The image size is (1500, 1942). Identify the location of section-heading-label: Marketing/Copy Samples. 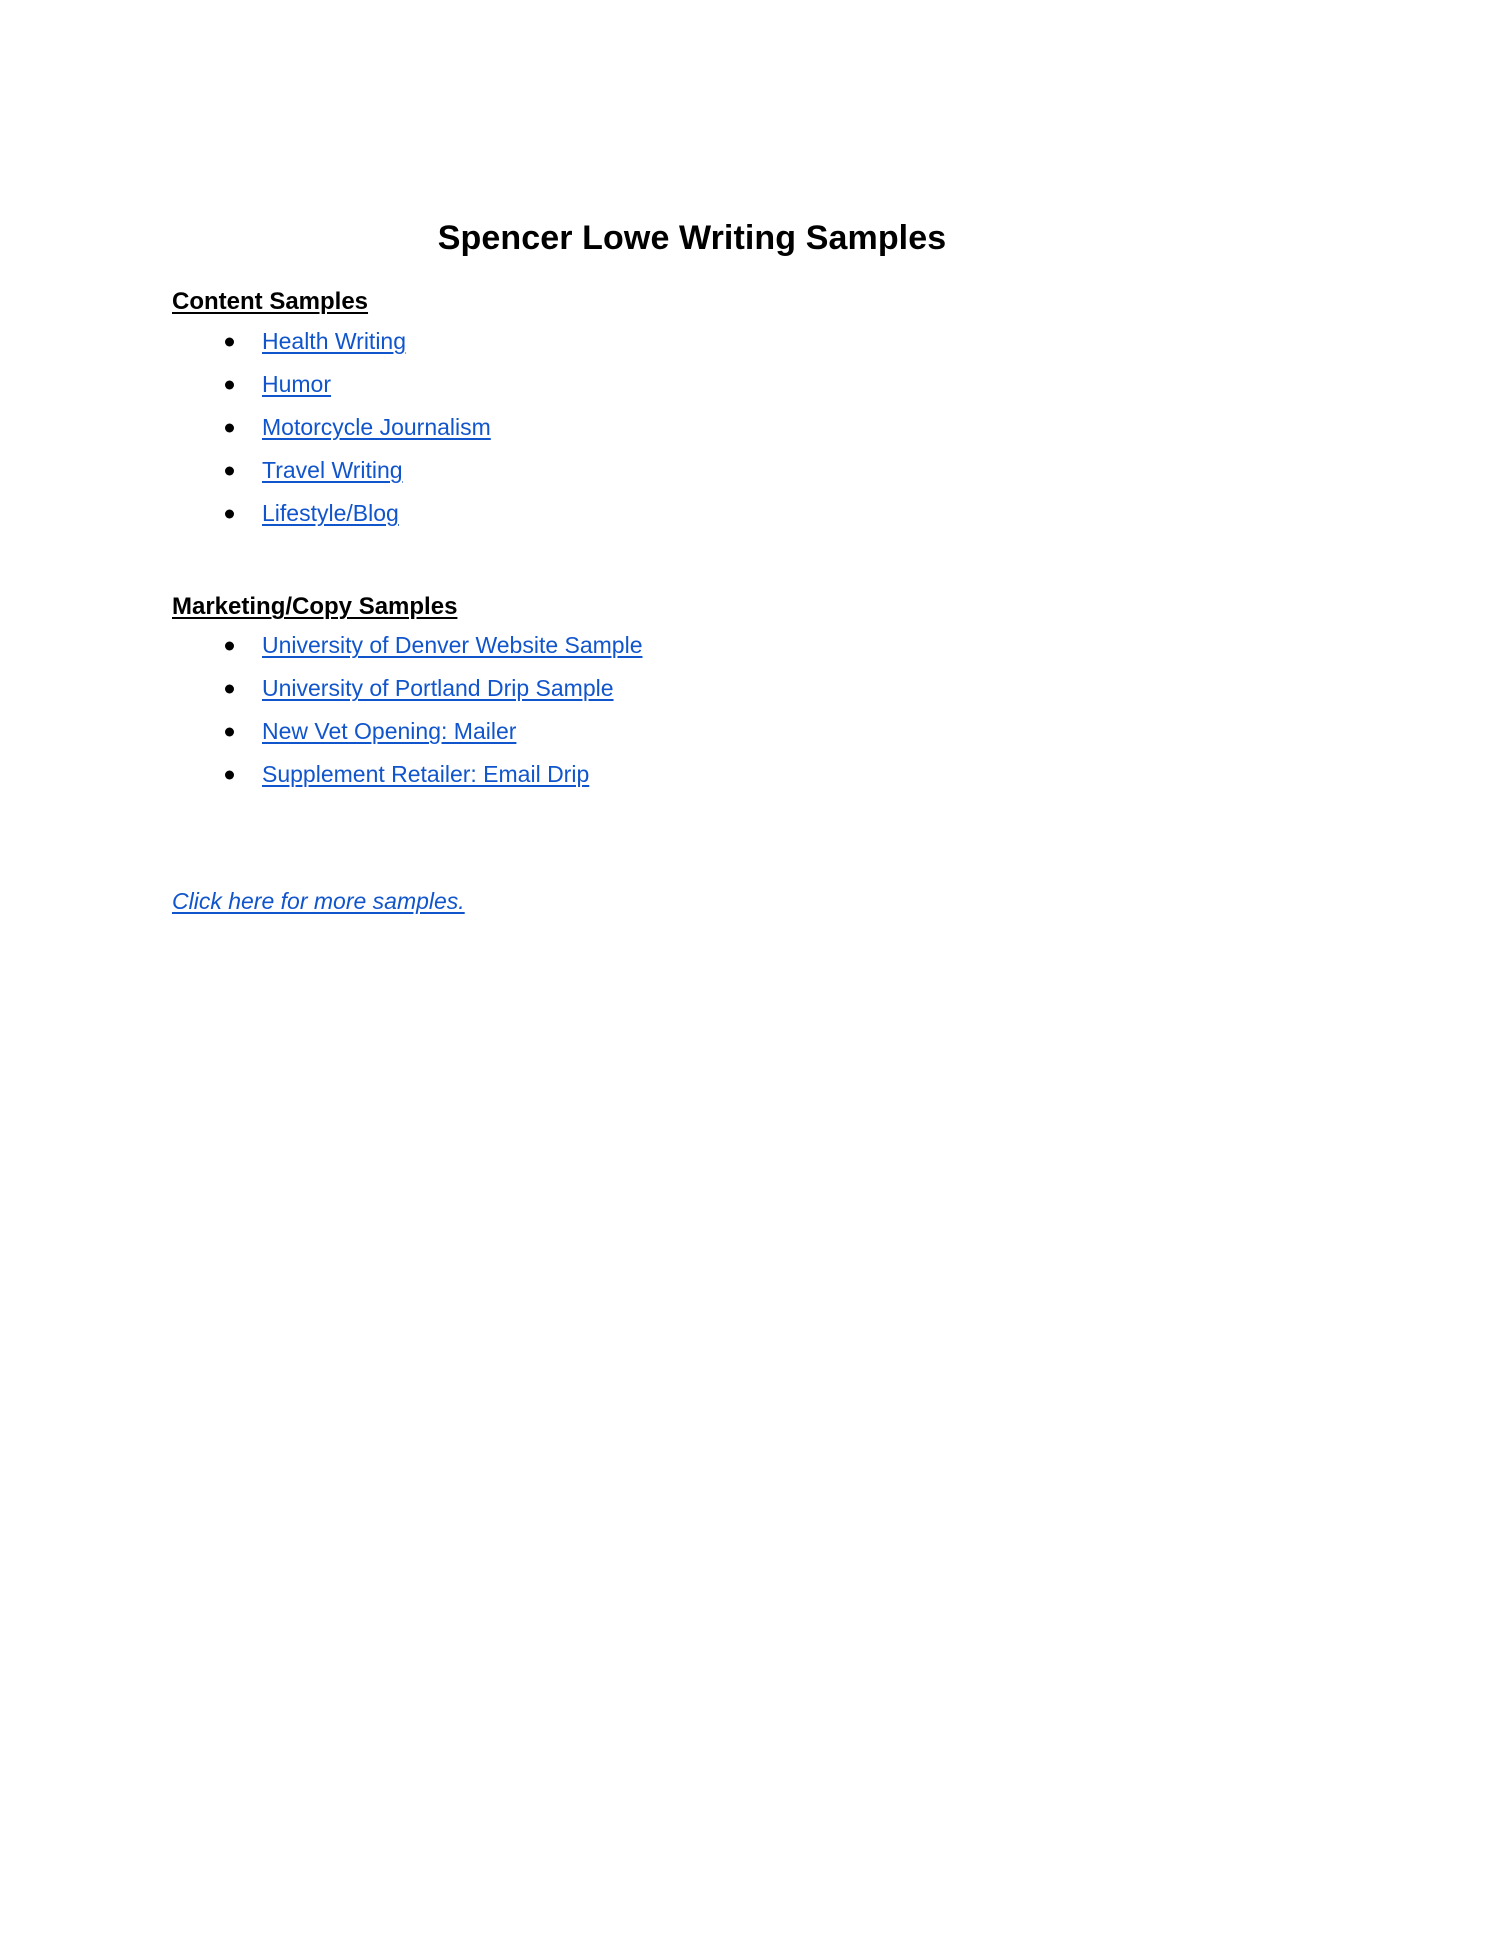
(315, 607).